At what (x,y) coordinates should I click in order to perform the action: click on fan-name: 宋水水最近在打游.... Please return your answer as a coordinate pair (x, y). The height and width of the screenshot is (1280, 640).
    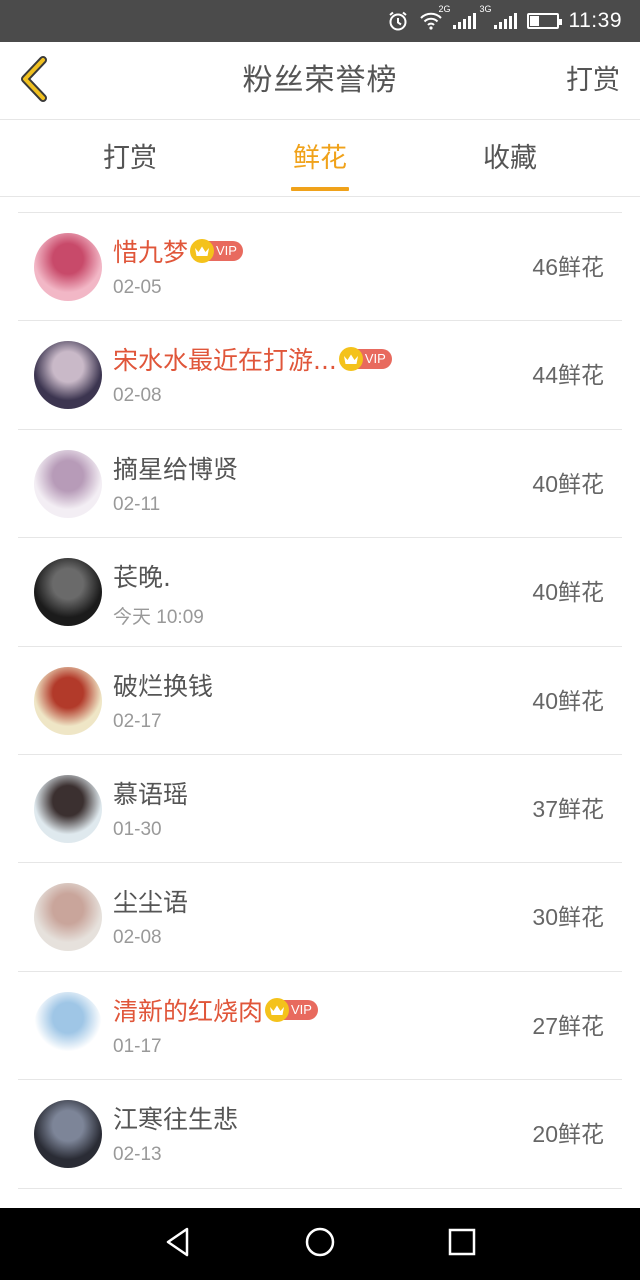
    Looking at the image, I should click on (225, 361).